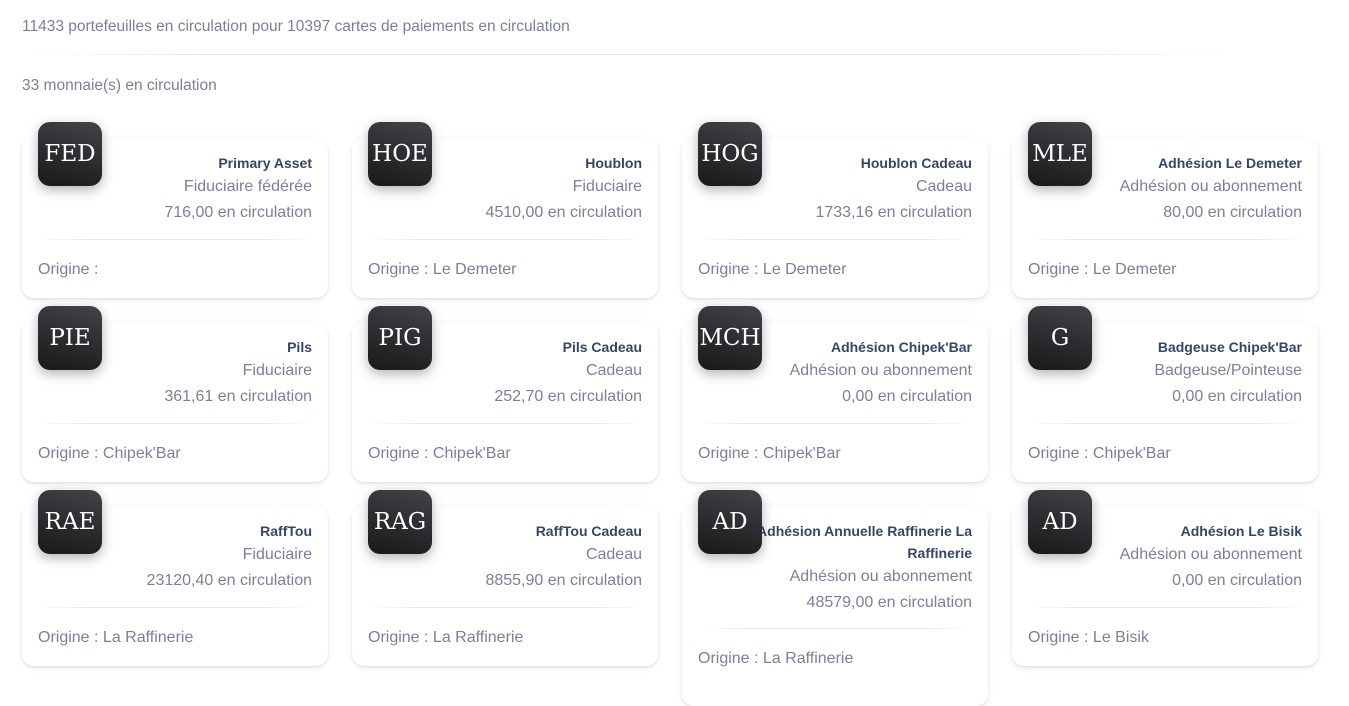  Describe the element at coordinates (730, 338) in the screenshot. I see `currency-code-badge: MCH` at that location.